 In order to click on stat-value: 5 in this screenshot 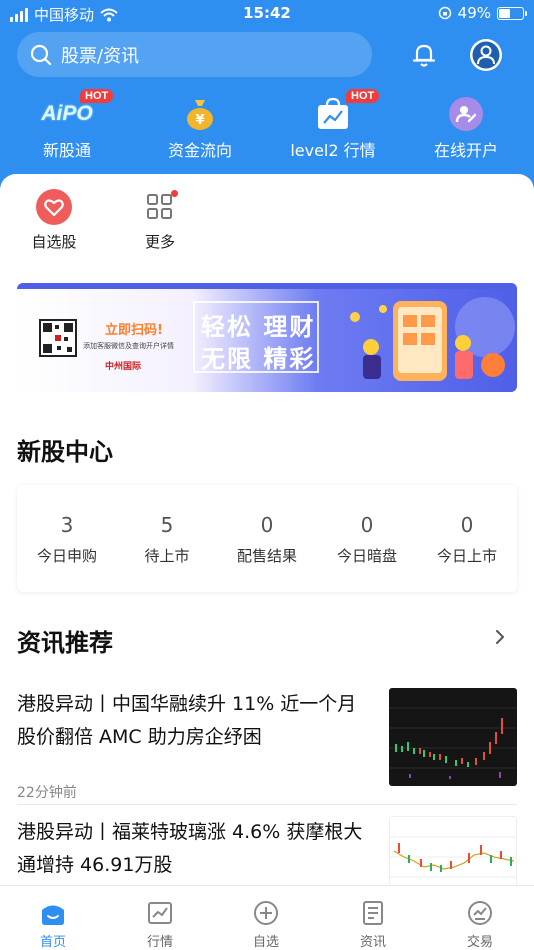, I will do `click(167, 525)`.